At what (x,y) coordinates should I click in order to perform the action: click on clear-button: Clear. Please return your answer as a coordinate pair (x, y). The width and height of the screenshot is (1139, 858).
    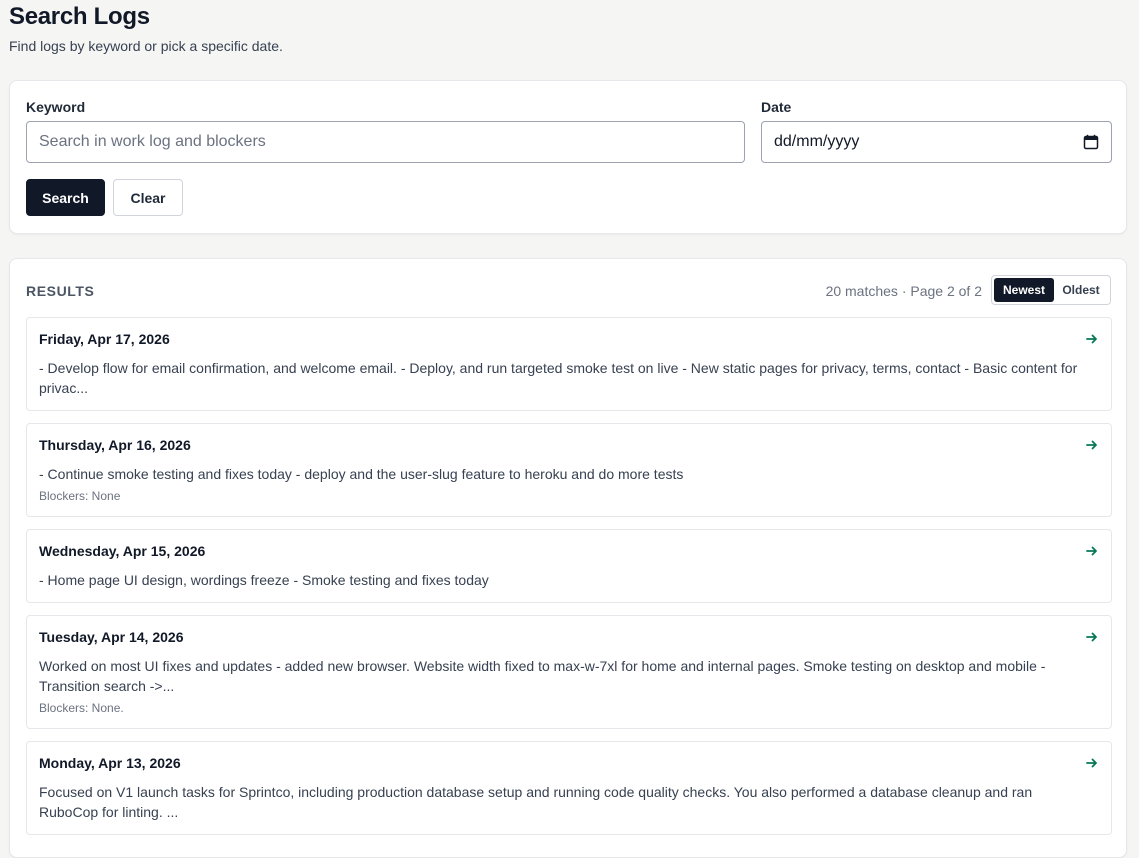
    Looking at the image, I should click on (148, 197).